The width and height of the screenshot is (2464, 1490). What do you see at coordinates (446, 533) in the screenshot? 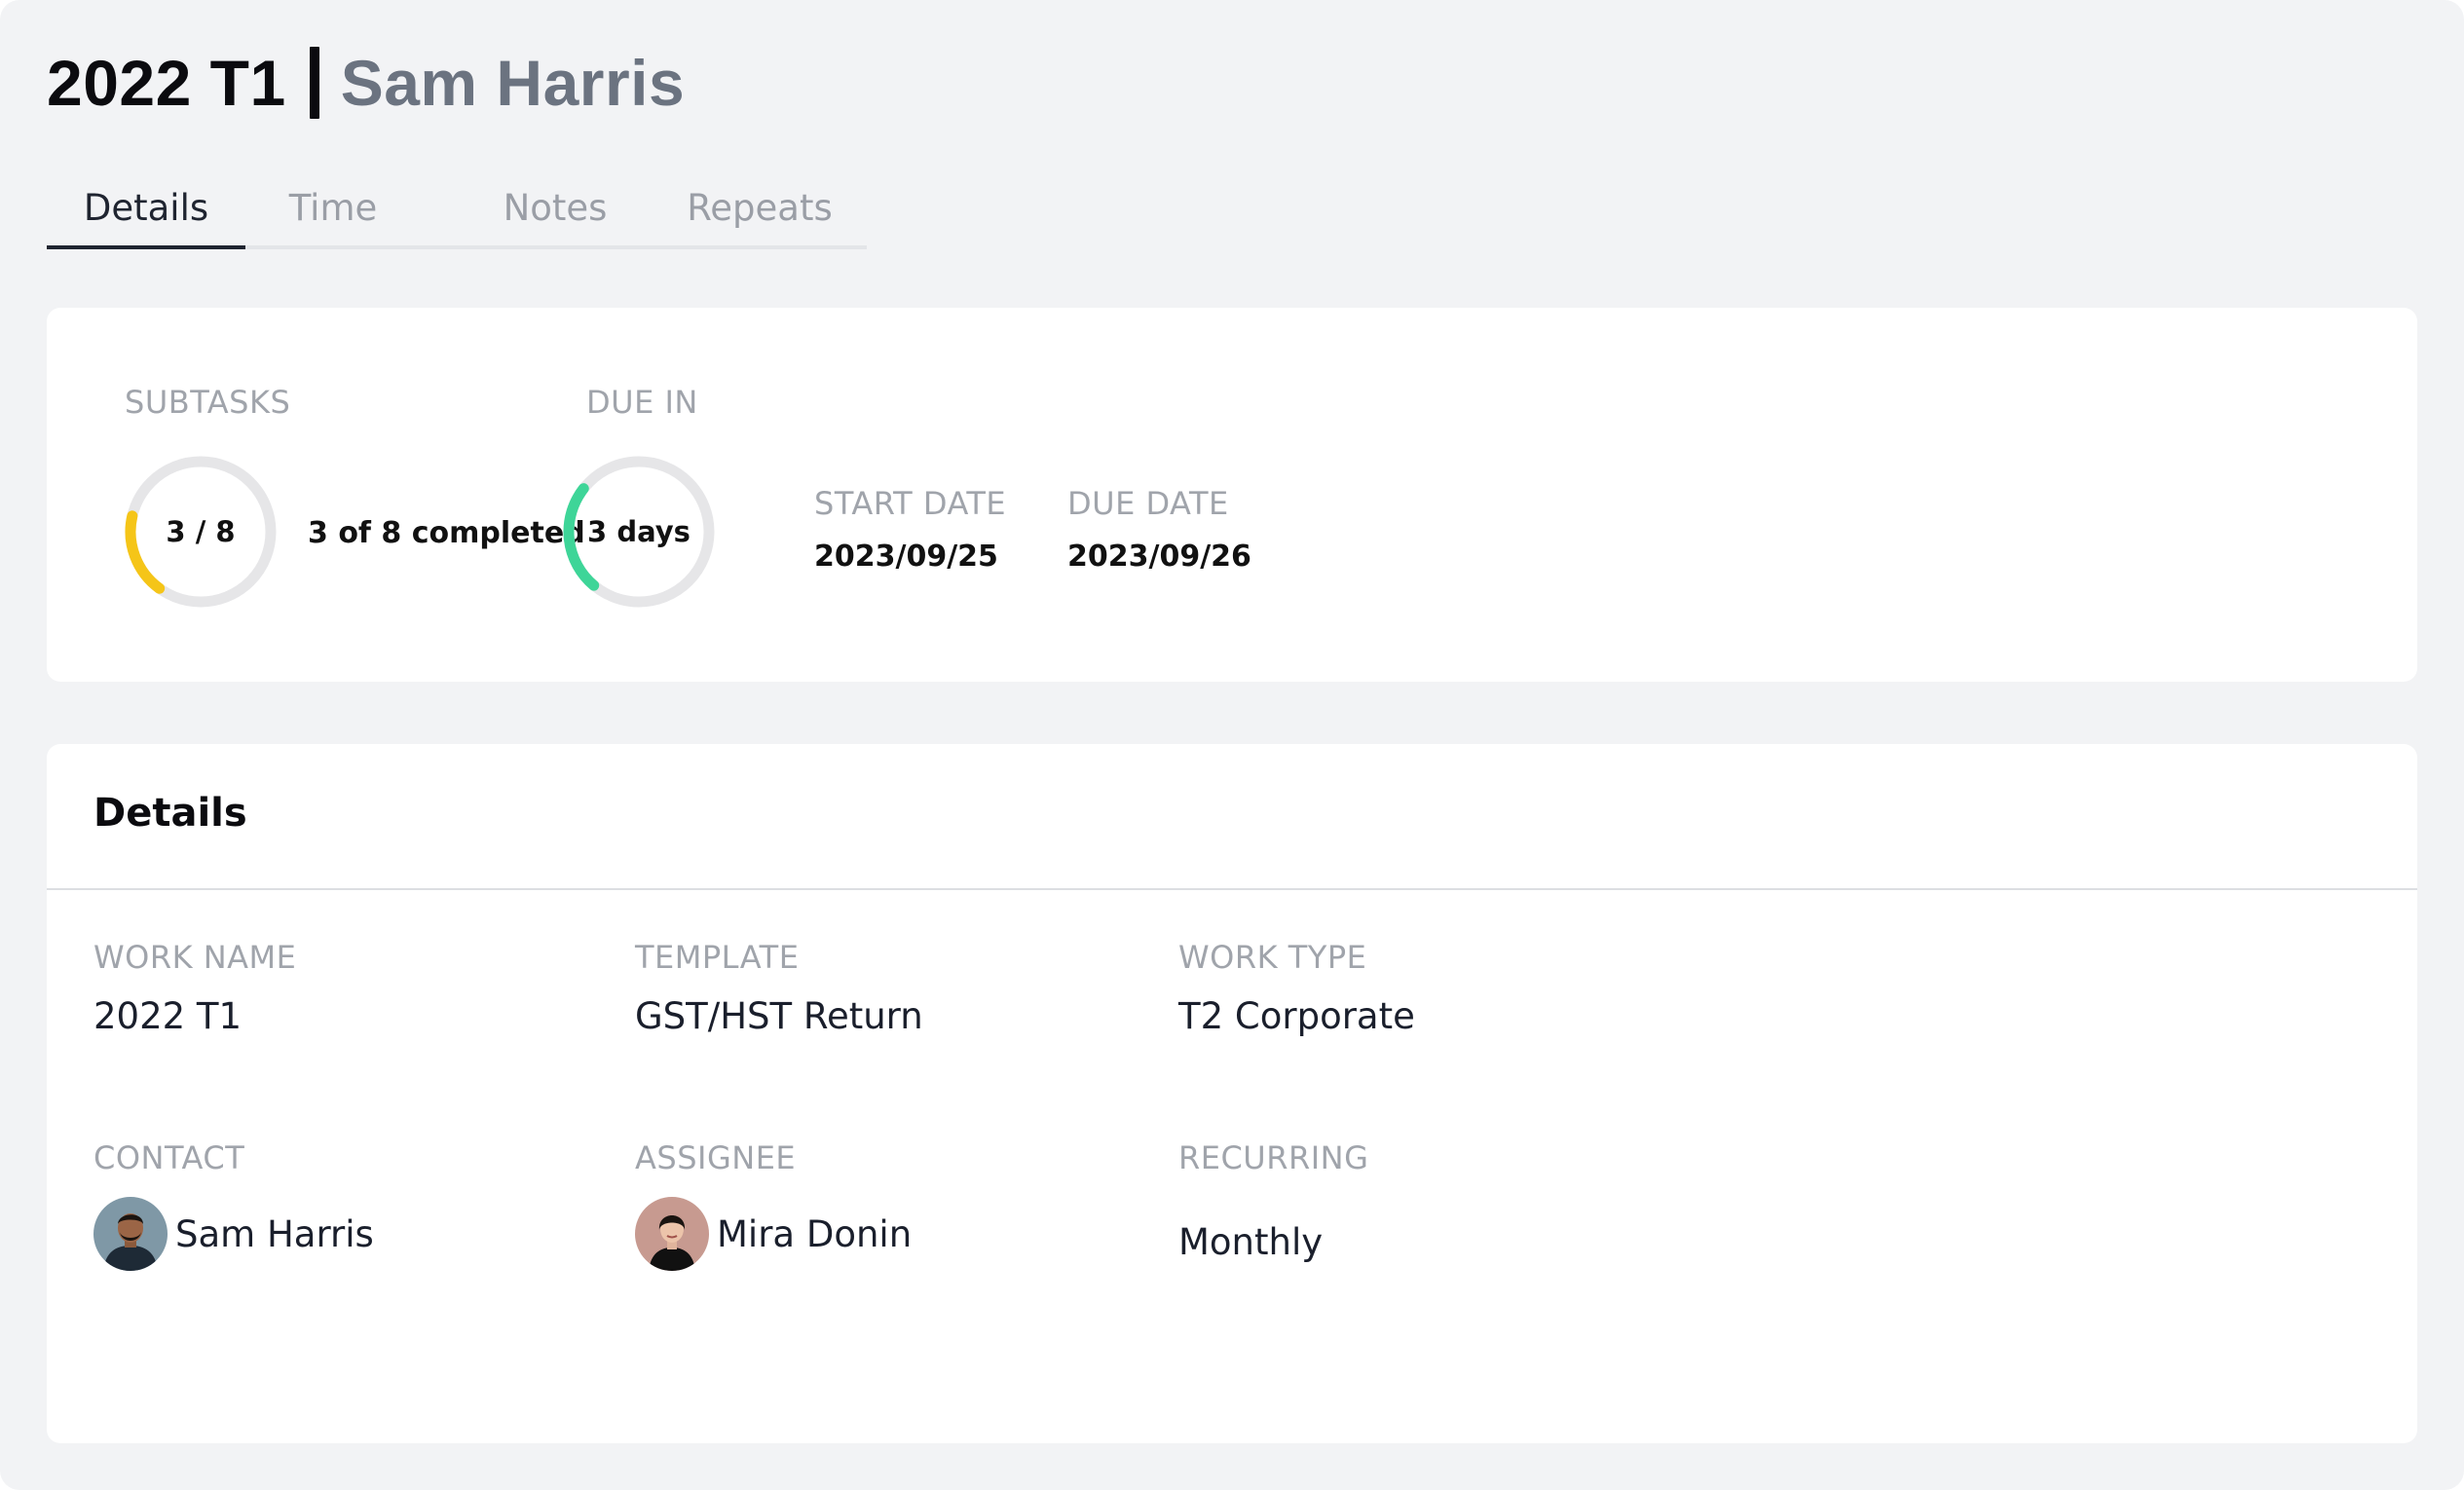
I see `subtasks-summary: 3 of 8 completed` at bounding box center [446, 533].